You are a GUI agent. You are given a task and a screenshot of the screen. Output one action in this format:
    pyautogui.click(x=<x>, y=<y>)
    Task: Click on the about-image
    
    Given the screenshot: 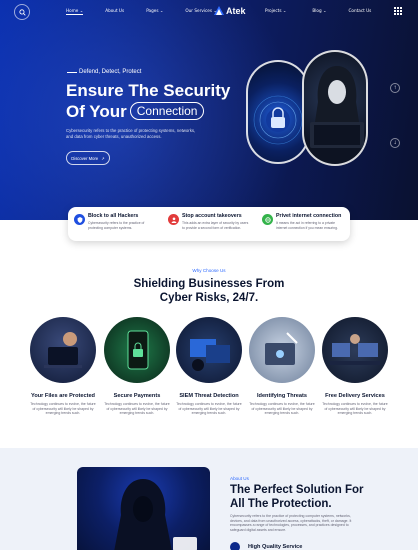 What is the action you would take?
    pyautogui.click(x=143, y=508)
    